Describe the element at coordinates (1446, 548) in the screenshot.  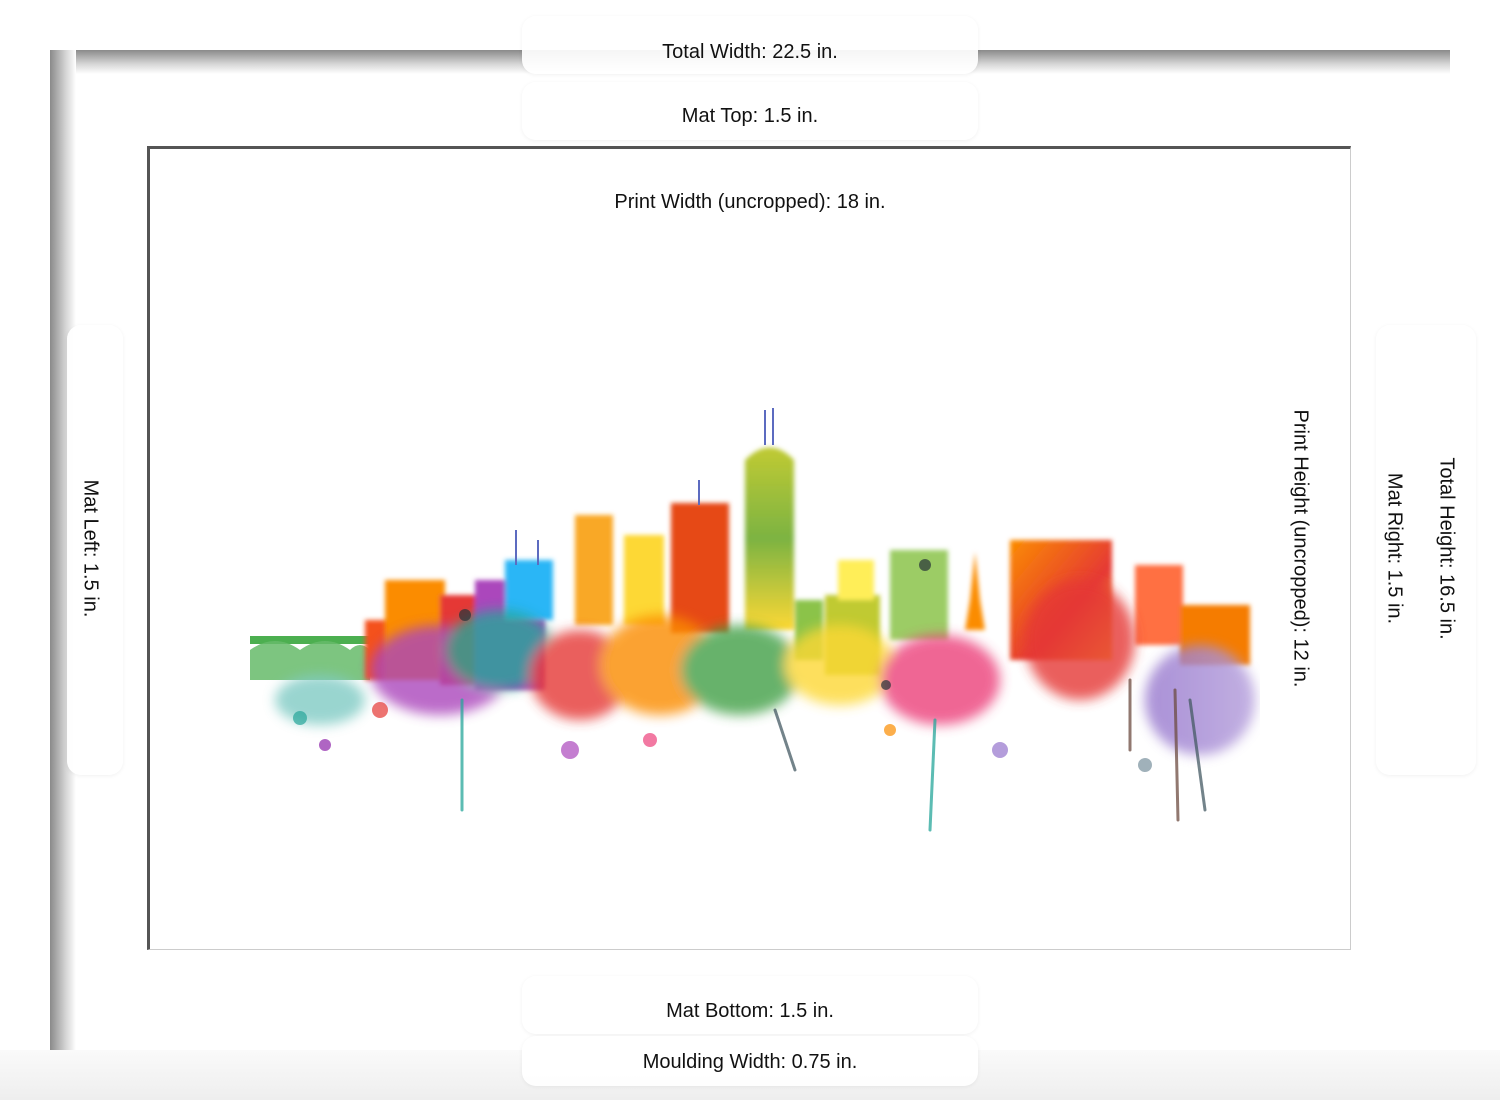
I see `total-height-label: Total Height: 16.5 in.` at that location.